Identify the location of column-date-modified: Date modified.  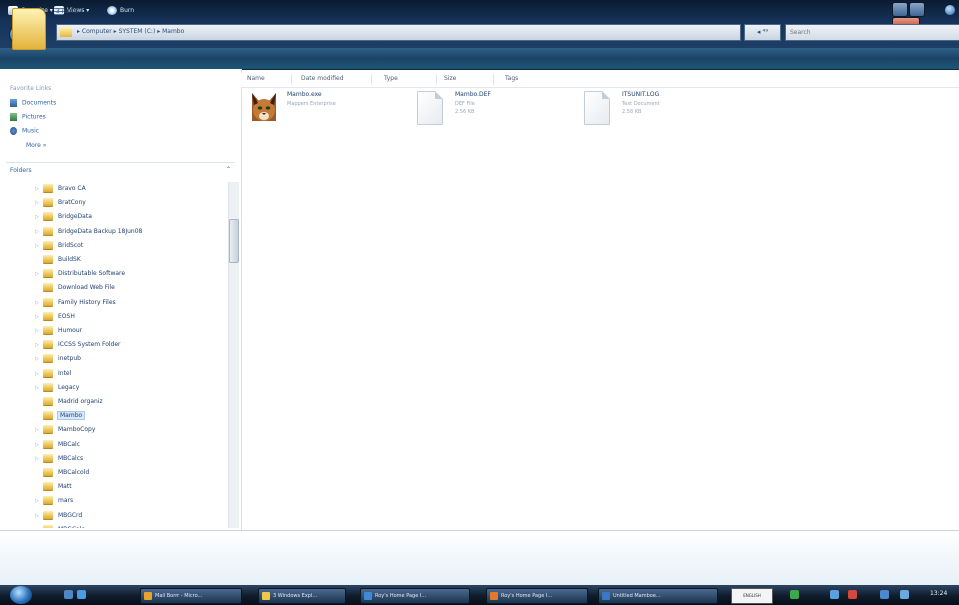
(322, 78).